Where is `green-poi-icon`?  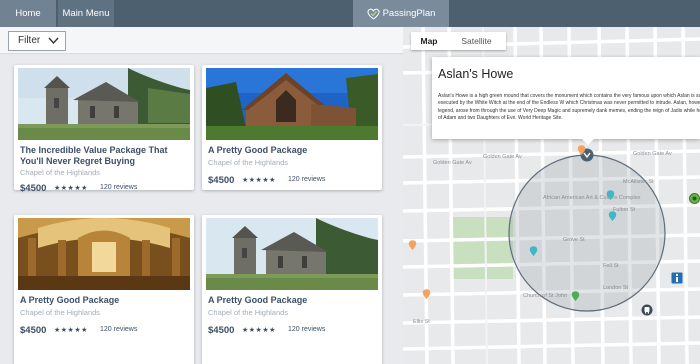
green-poi-icon is located at coordinates (575, 296).